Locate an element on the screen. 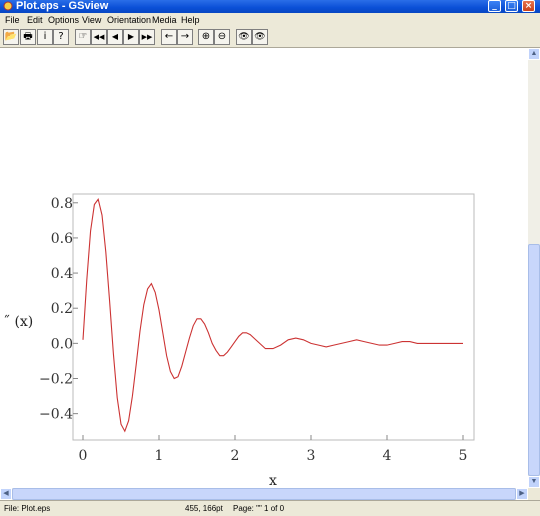 The width and height of the screenshot is (540, 516). y-tick-label: 0.2 is located at coordinates (62, 309).